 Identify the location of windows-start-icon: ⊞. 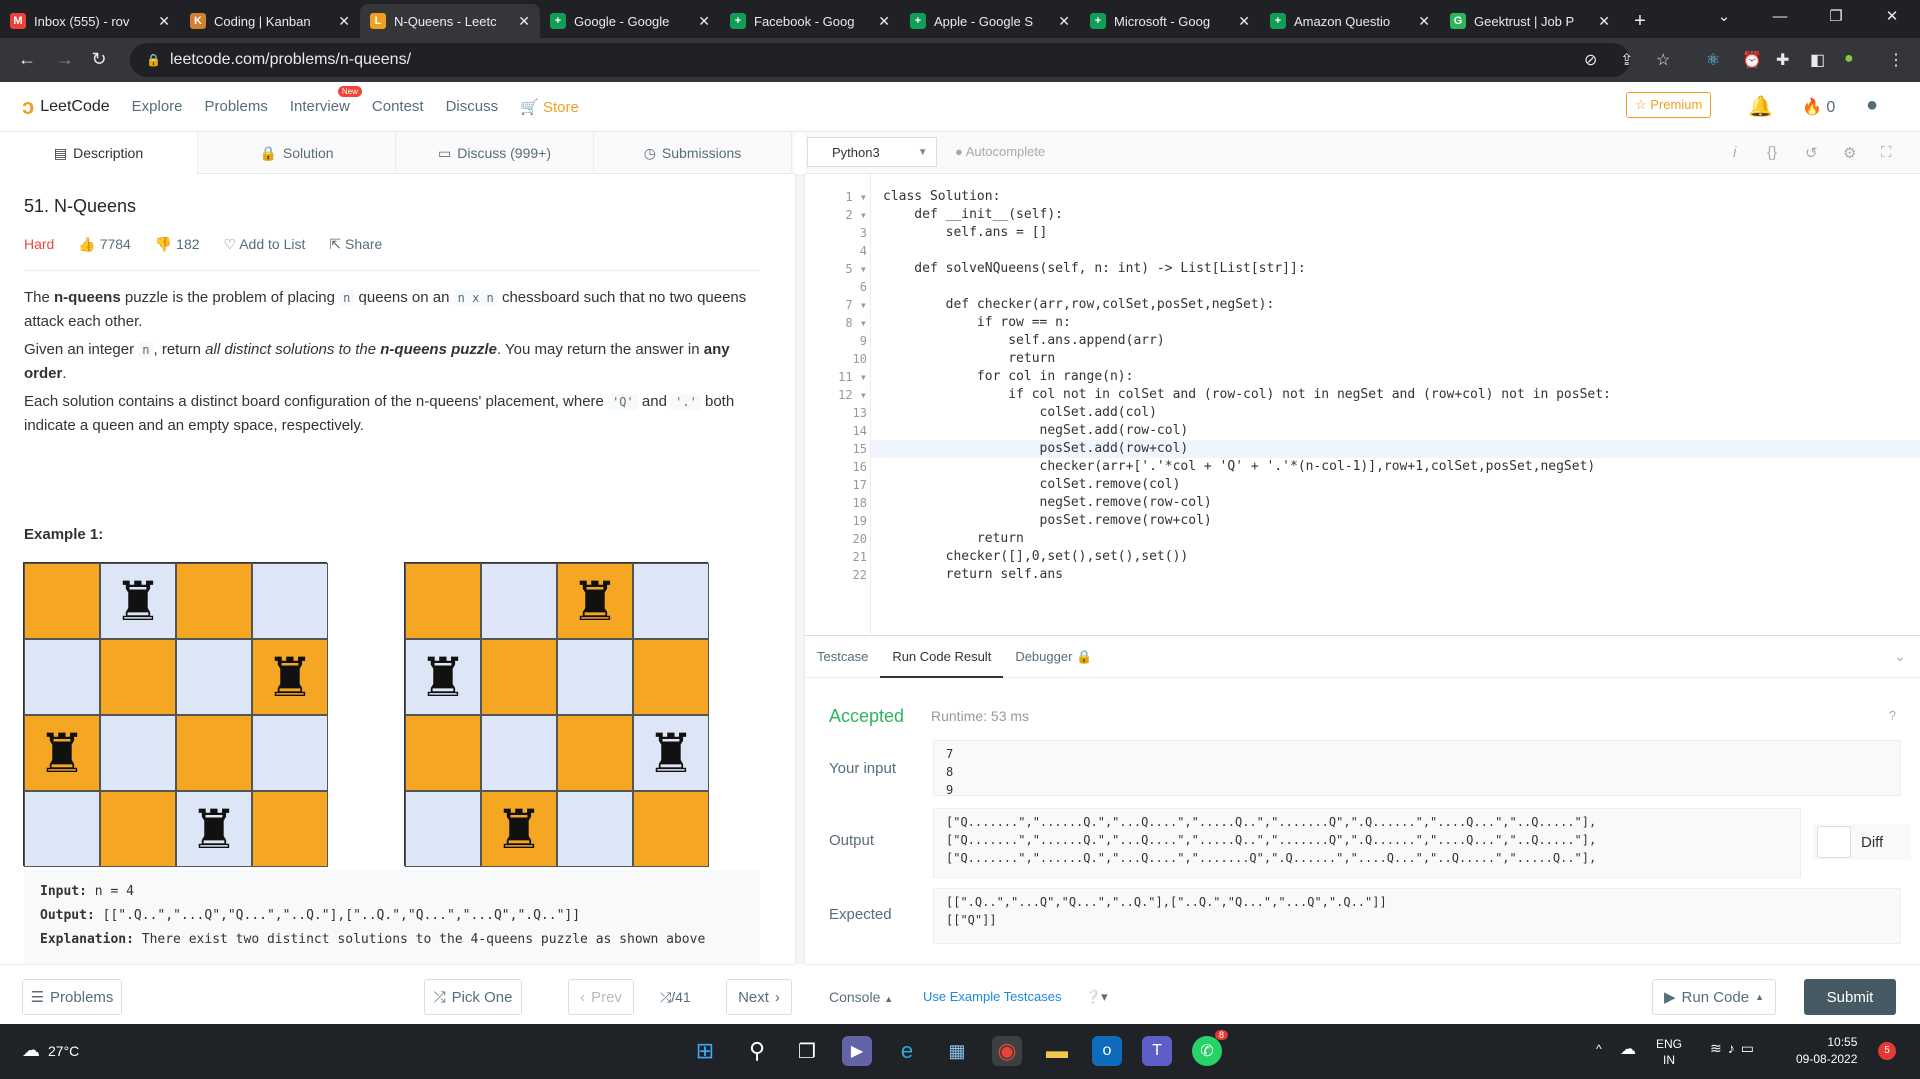
(705, 1051).